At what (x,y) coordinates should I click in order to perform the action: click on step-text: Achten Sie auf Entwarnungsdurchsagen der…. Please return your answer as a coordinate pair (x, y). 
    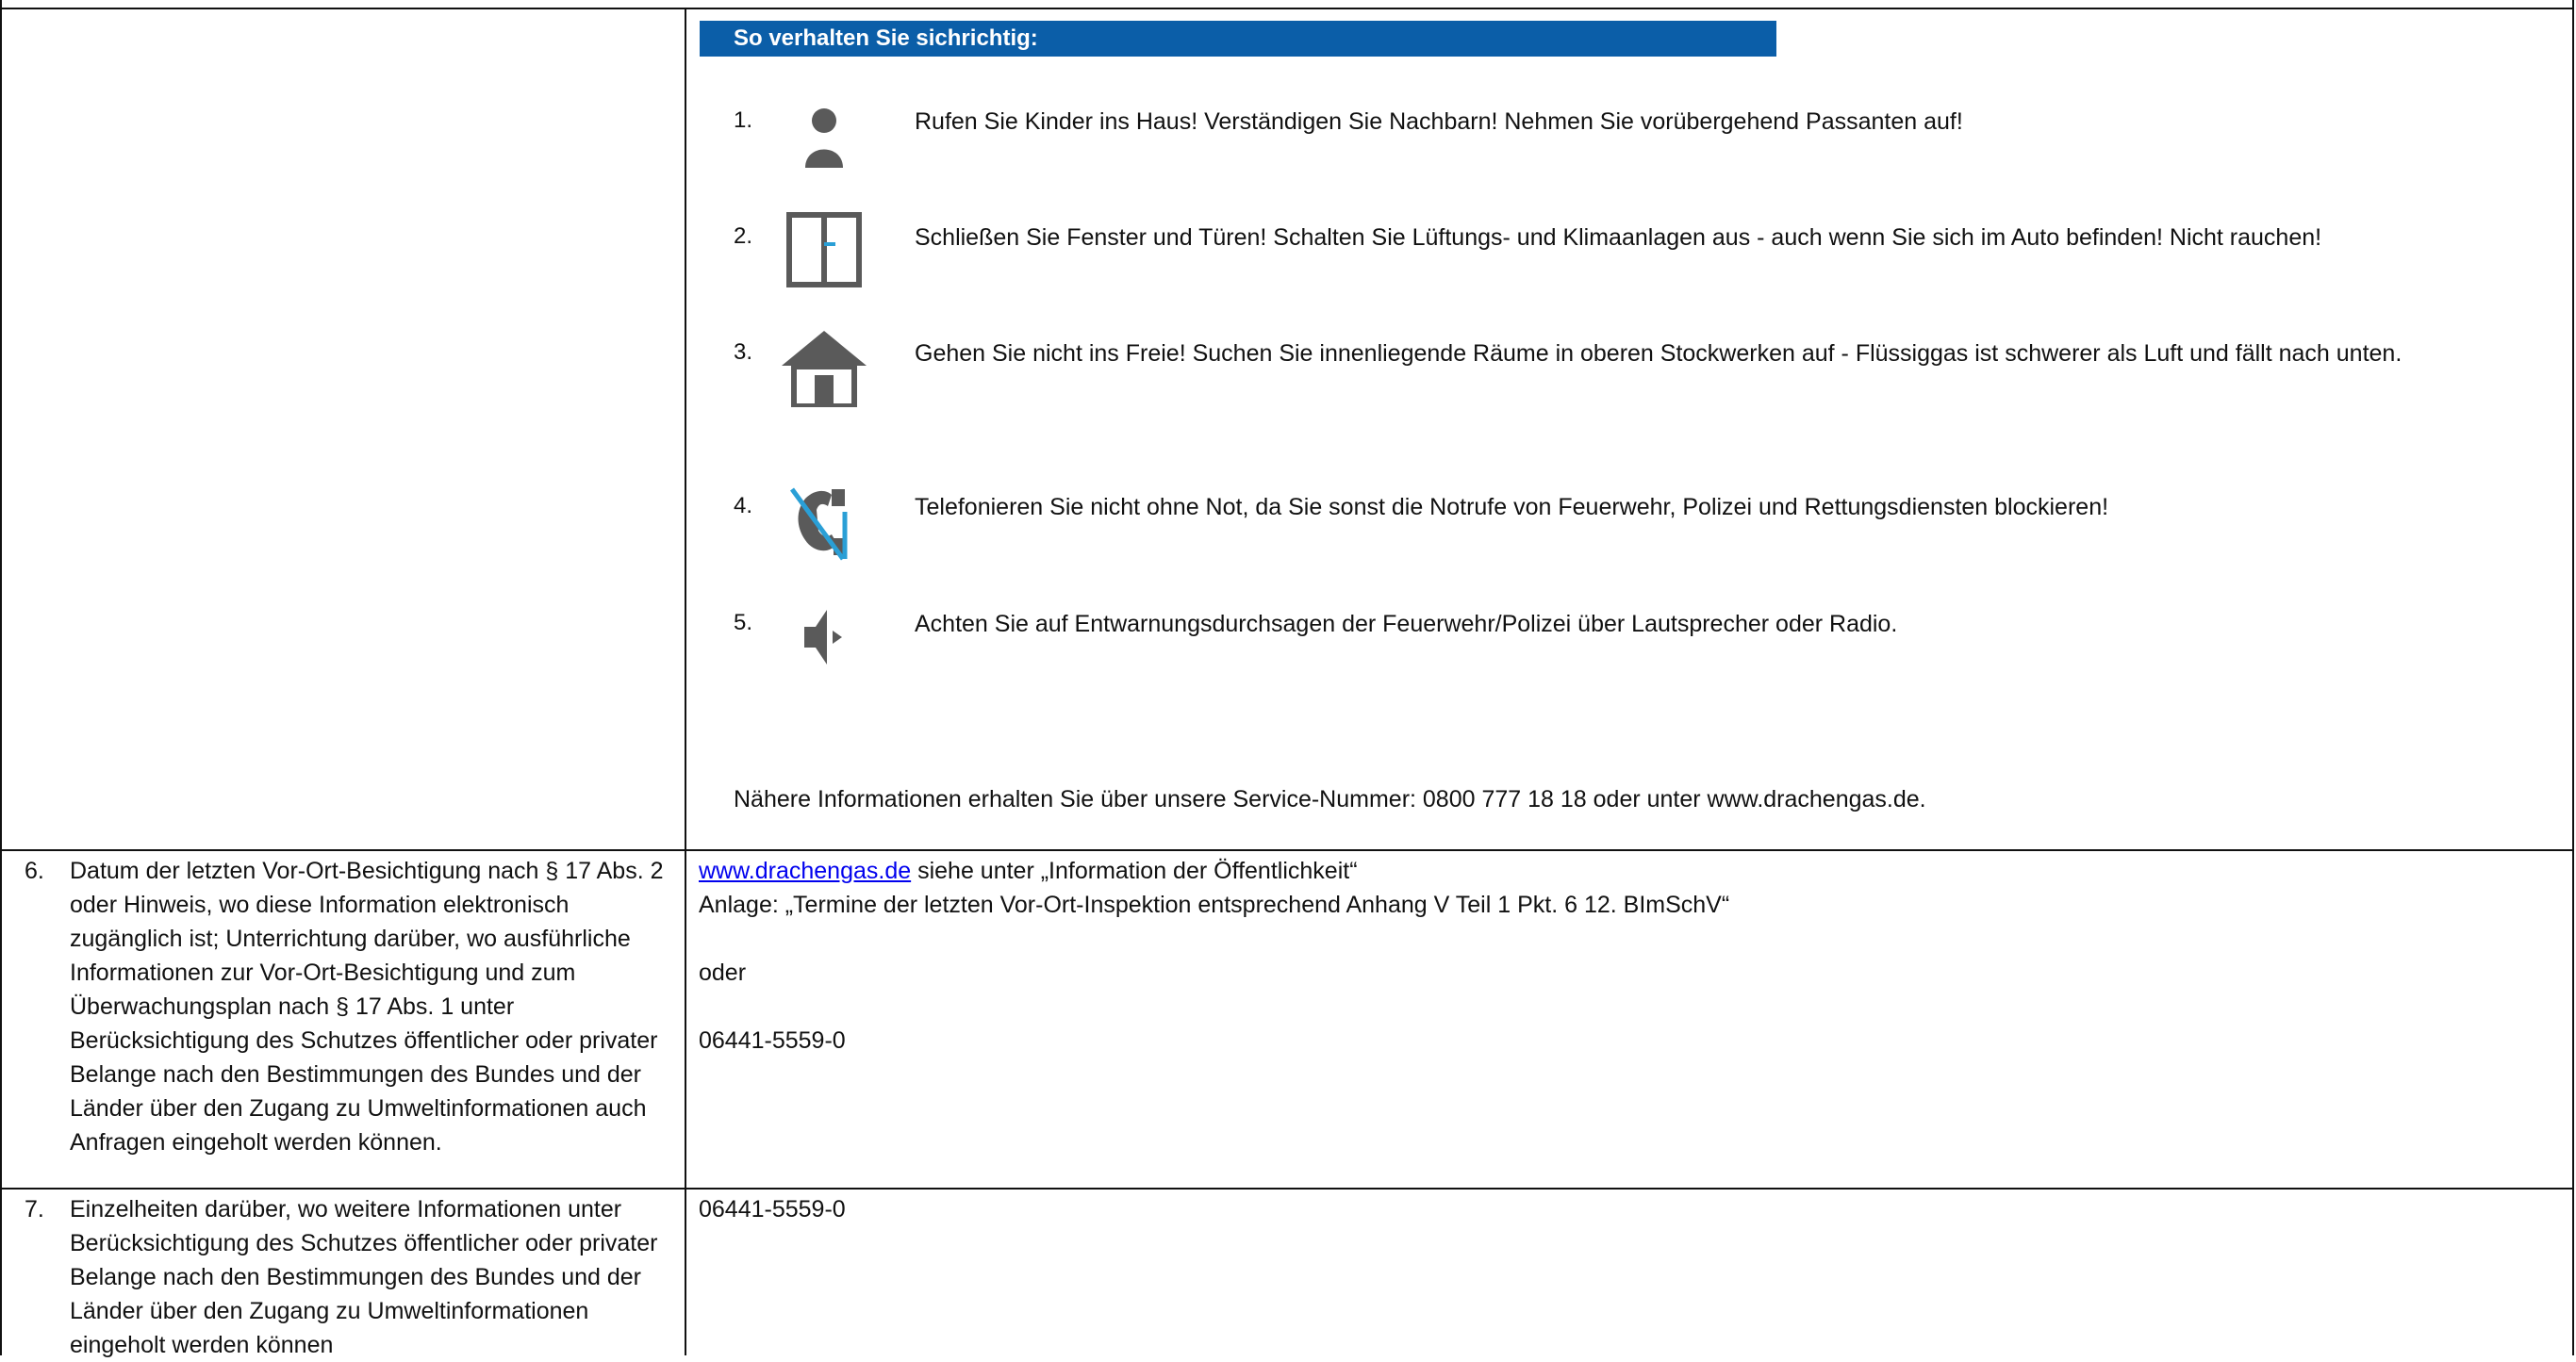
    Looking at the image, I should click on (1406, 624).